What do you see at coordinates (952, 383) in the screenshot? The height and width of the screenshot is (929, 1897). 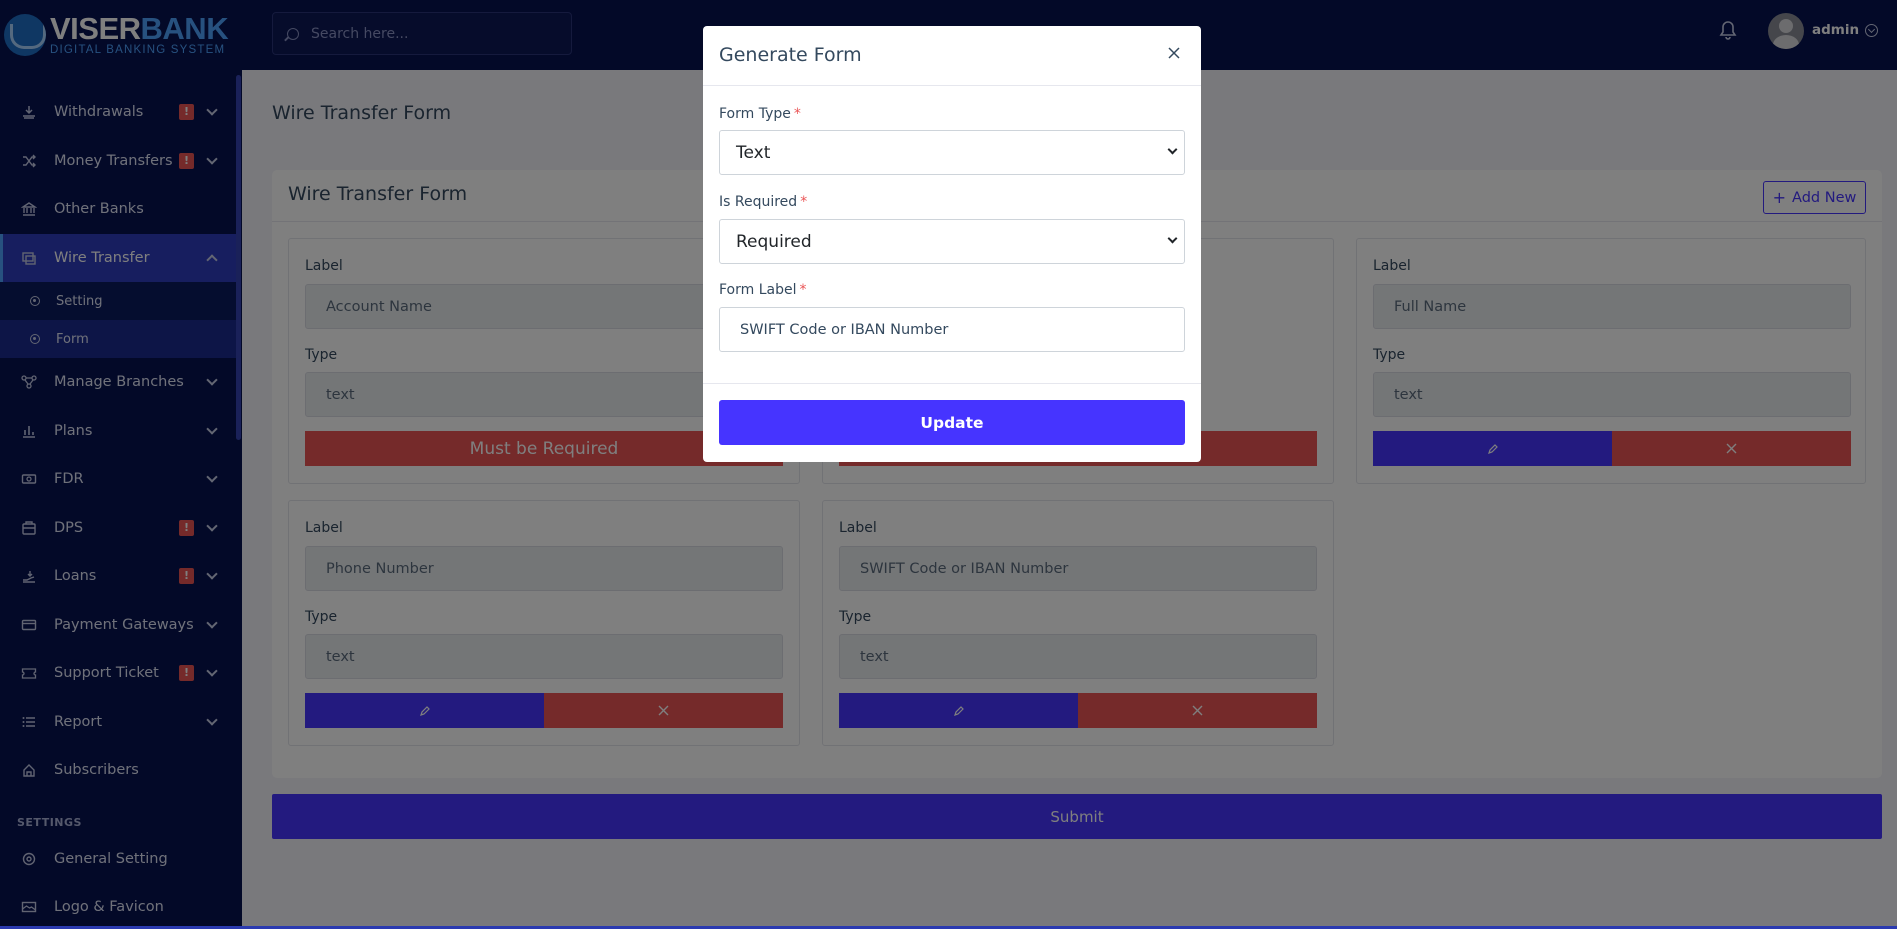 I see `modal-divider` at bounding box center [952, 383].